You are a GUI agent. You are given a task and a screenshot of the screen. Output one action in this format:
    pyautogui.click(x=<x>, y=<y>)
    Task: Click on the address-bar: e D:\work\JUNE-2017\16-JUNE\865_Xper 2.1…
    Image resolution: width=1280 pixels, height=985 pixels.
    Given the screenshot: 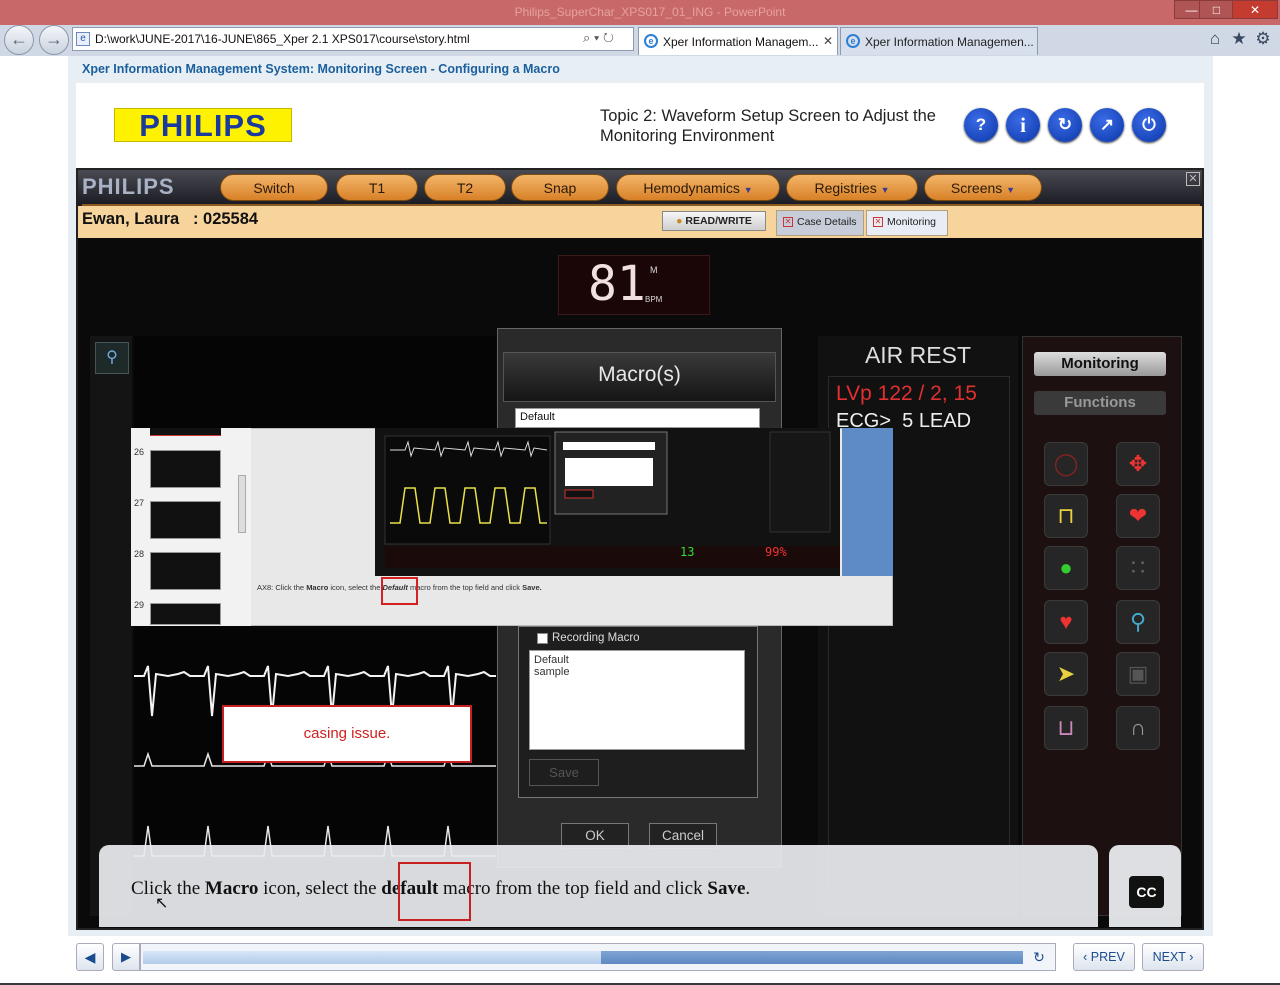 What is the action you would take?
    pyautogui.click(x=353, y=39)
    